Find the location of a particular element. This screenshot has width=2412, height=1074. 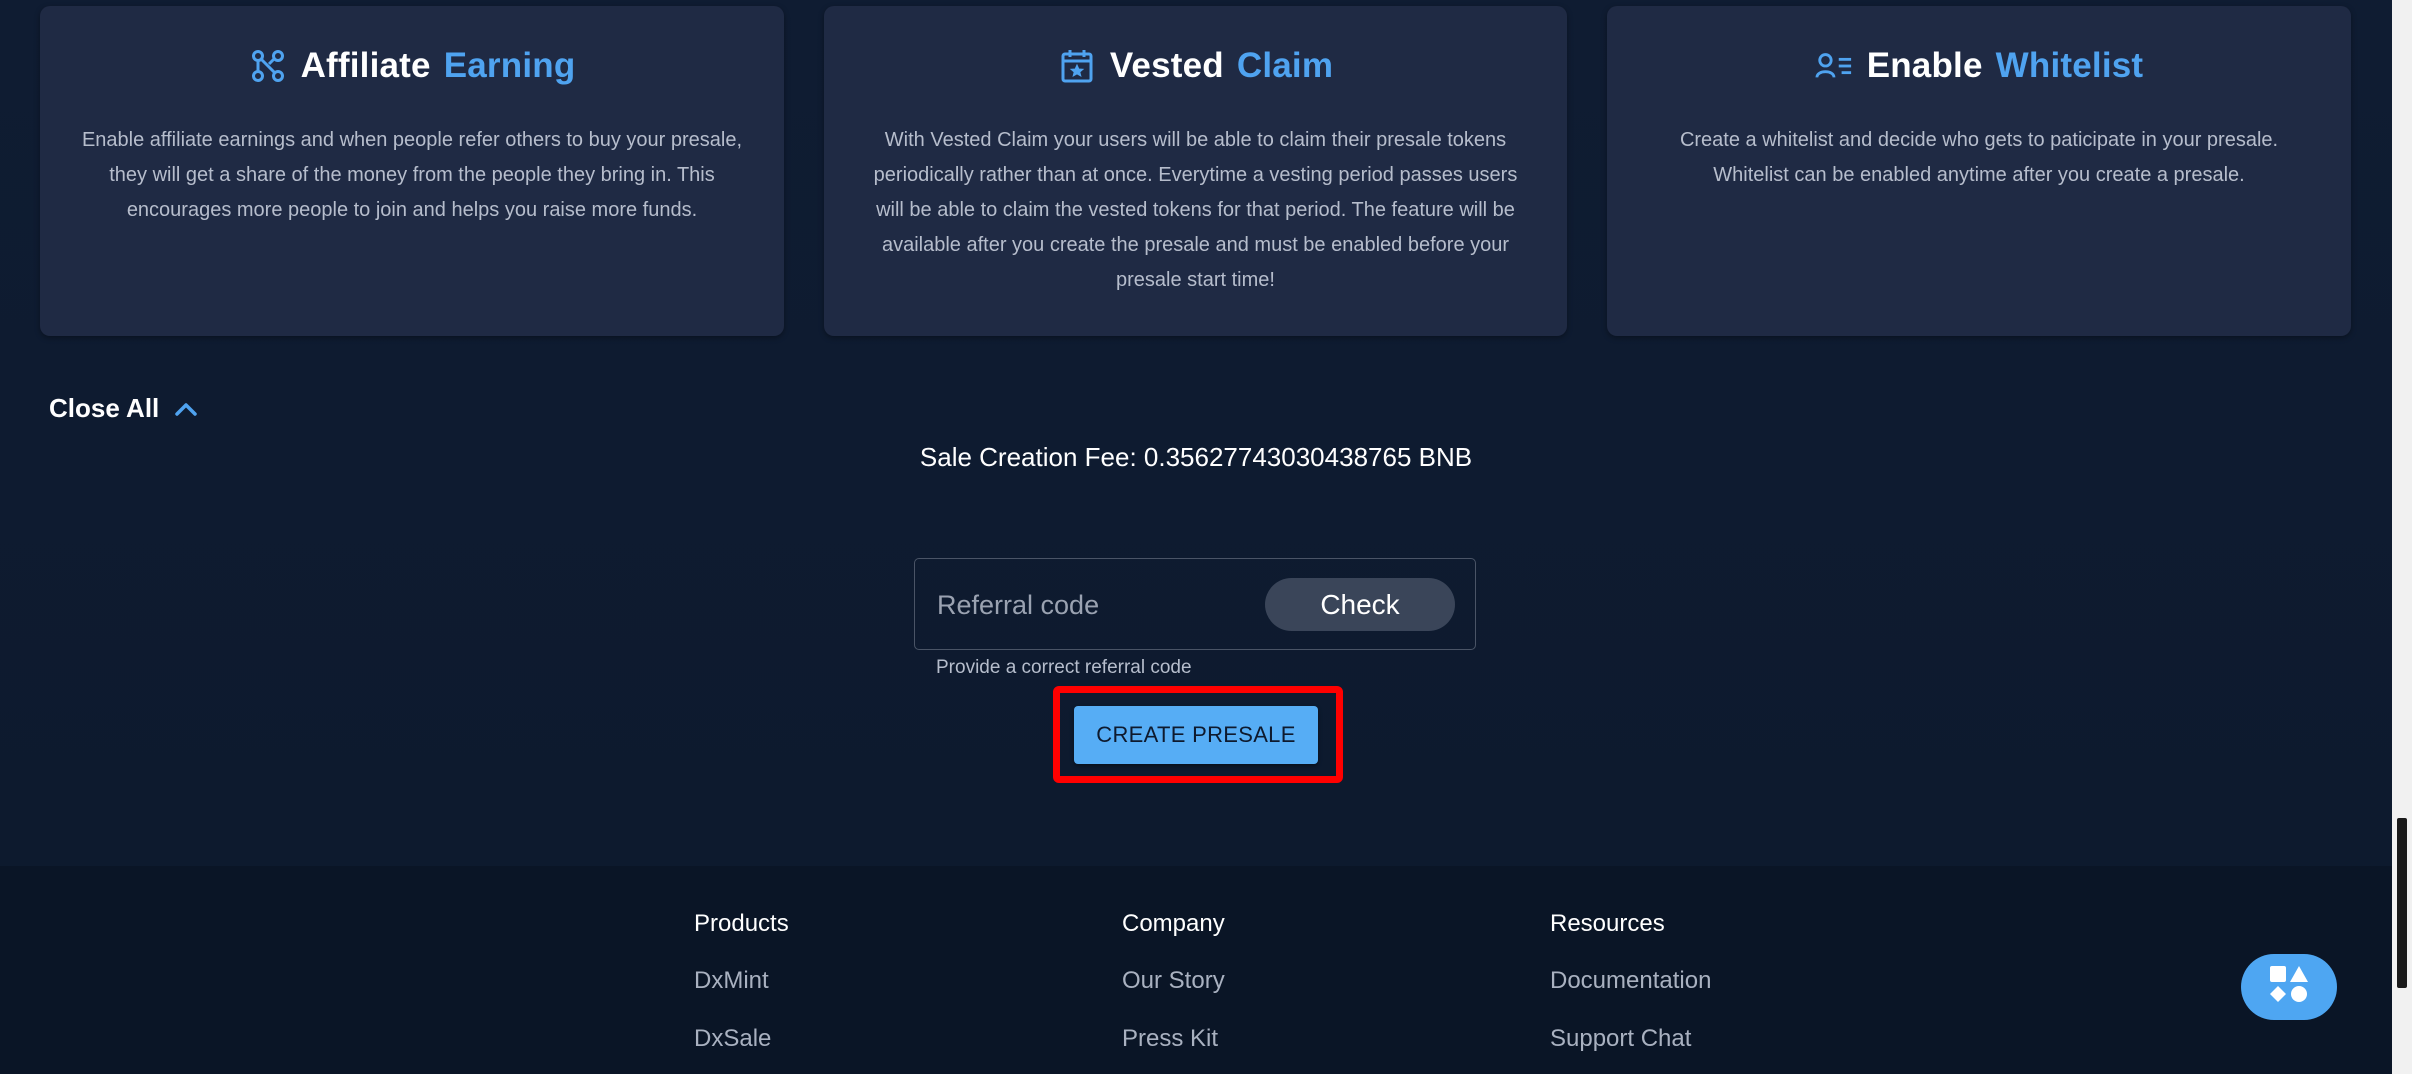

floating-apps-button is located at coordinates (2289, 987).